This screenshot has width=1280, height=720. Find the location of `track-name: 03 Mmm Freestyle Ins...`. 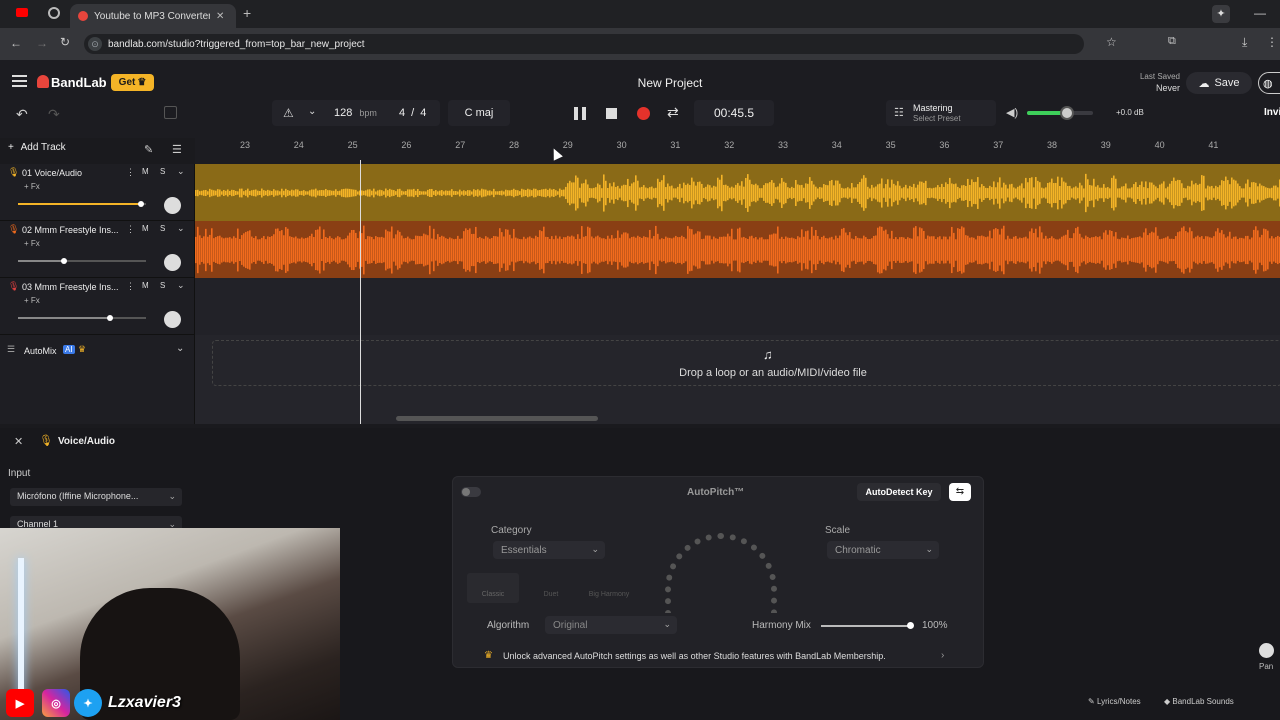

track-name: 03 Mmm Freestyle Ins... is located at coordinates (72, 287).